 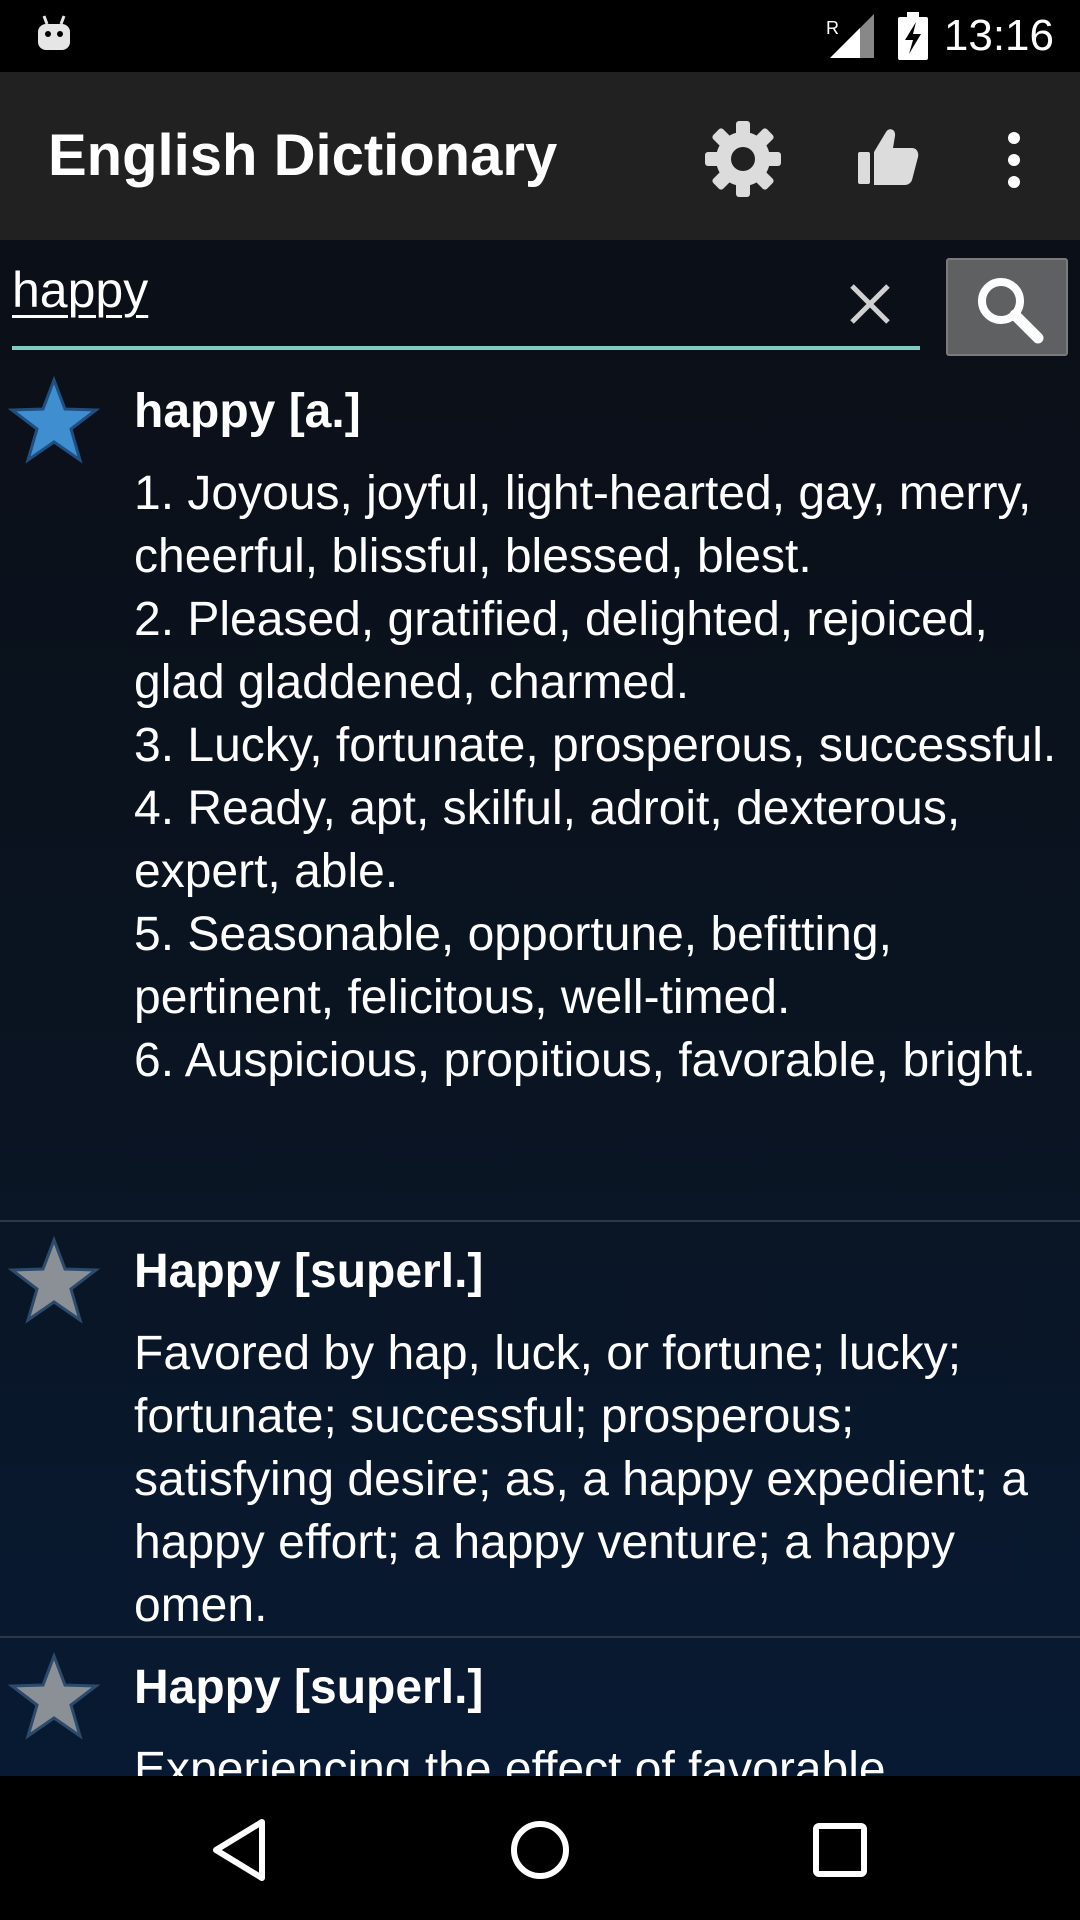 I want to click on back-icon, so click(x=240, y=1850).